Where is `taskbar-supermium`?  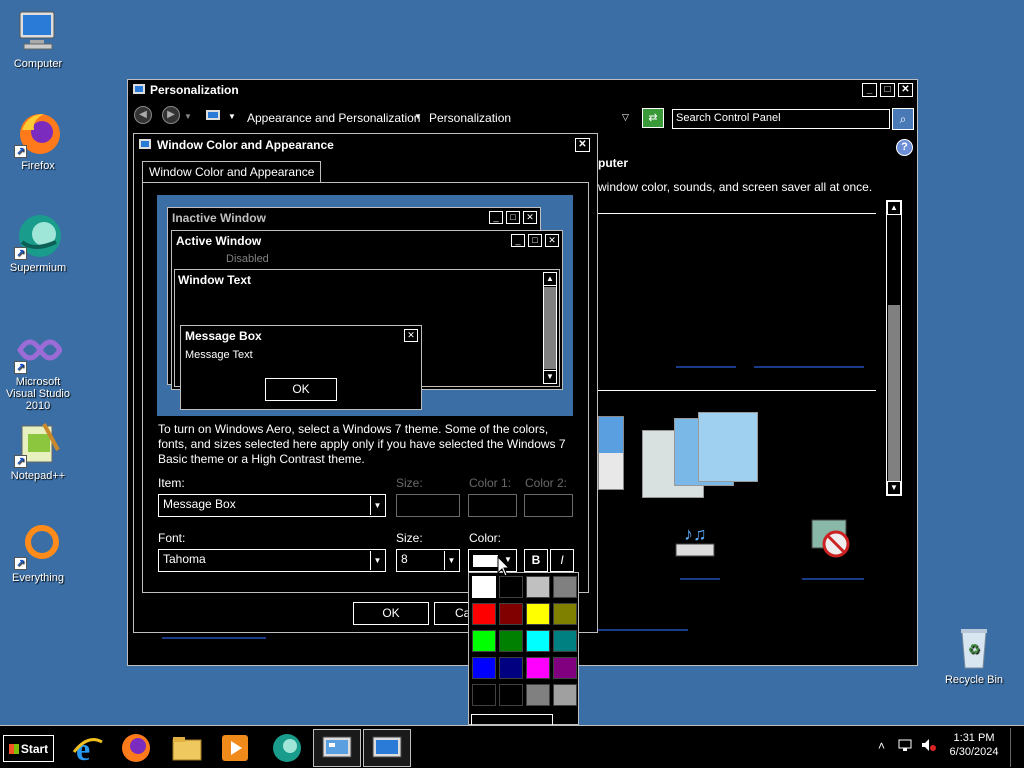 taskbar-supermium is located at coordinates (287, 748).